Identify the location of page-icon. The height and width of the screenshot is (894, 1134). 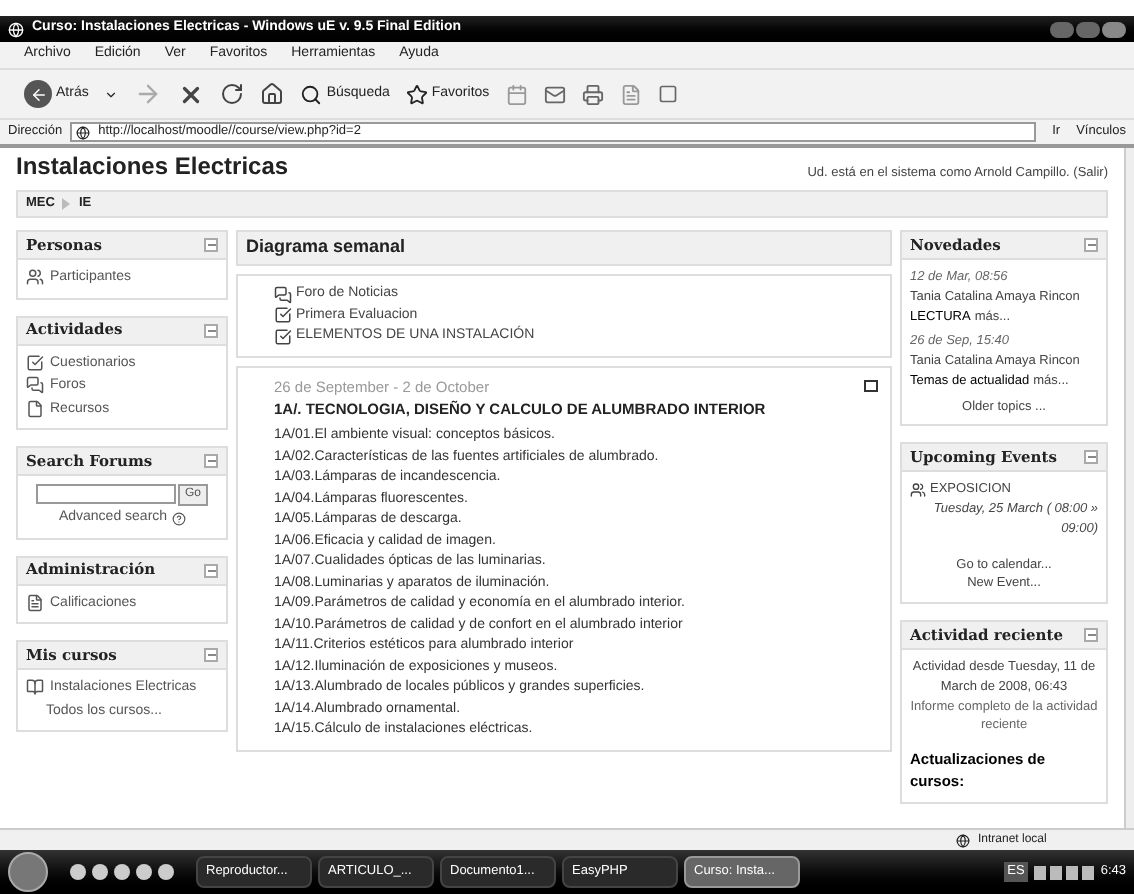
(83, 132).